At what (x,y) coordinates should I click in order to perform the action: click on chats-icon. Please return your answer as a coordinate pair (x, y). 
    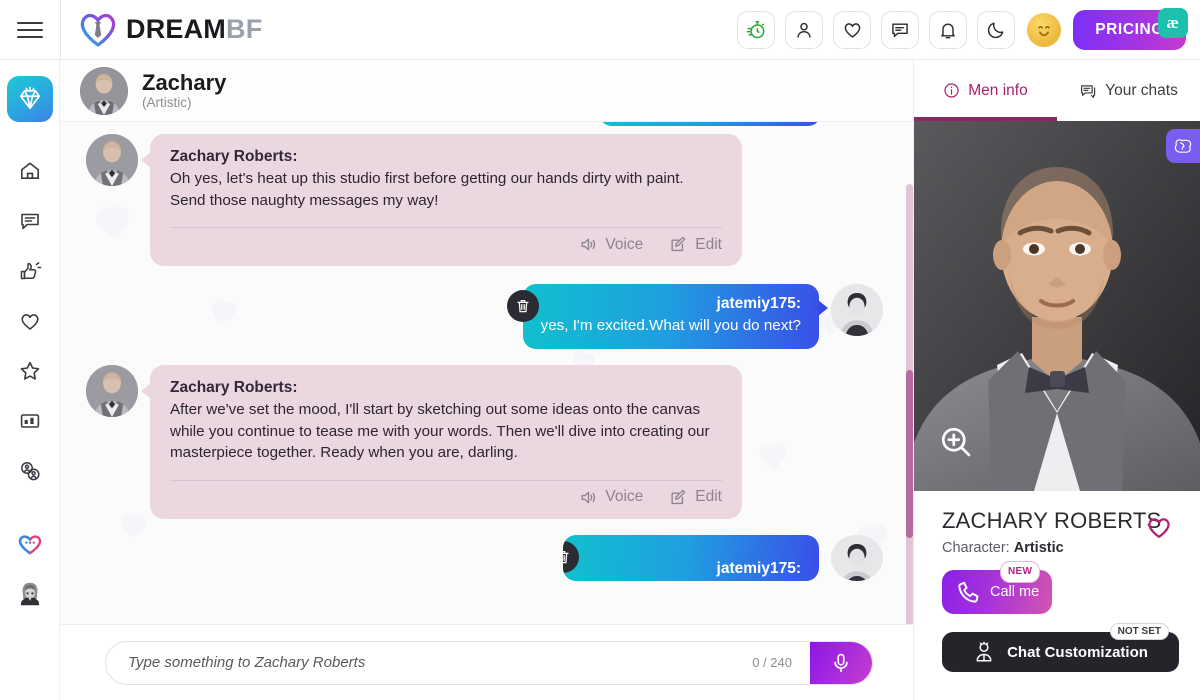
    Looking at the image, I should click on (1088, 91).